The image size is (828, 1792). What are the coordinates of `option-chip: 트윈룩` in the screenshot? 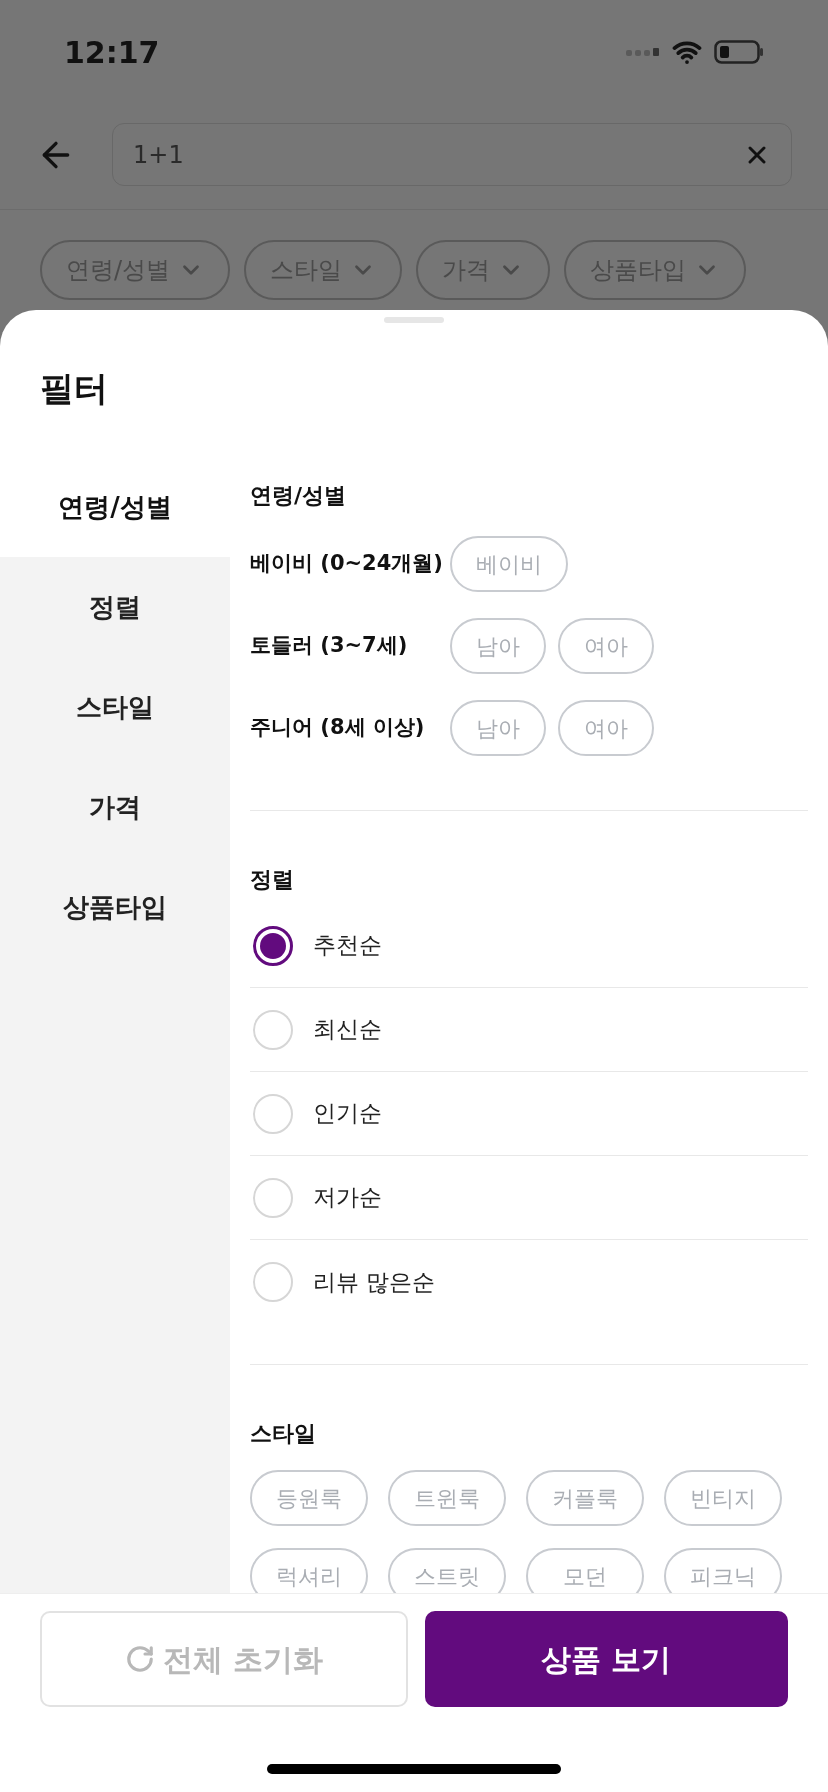 It's located at (447, 1498).